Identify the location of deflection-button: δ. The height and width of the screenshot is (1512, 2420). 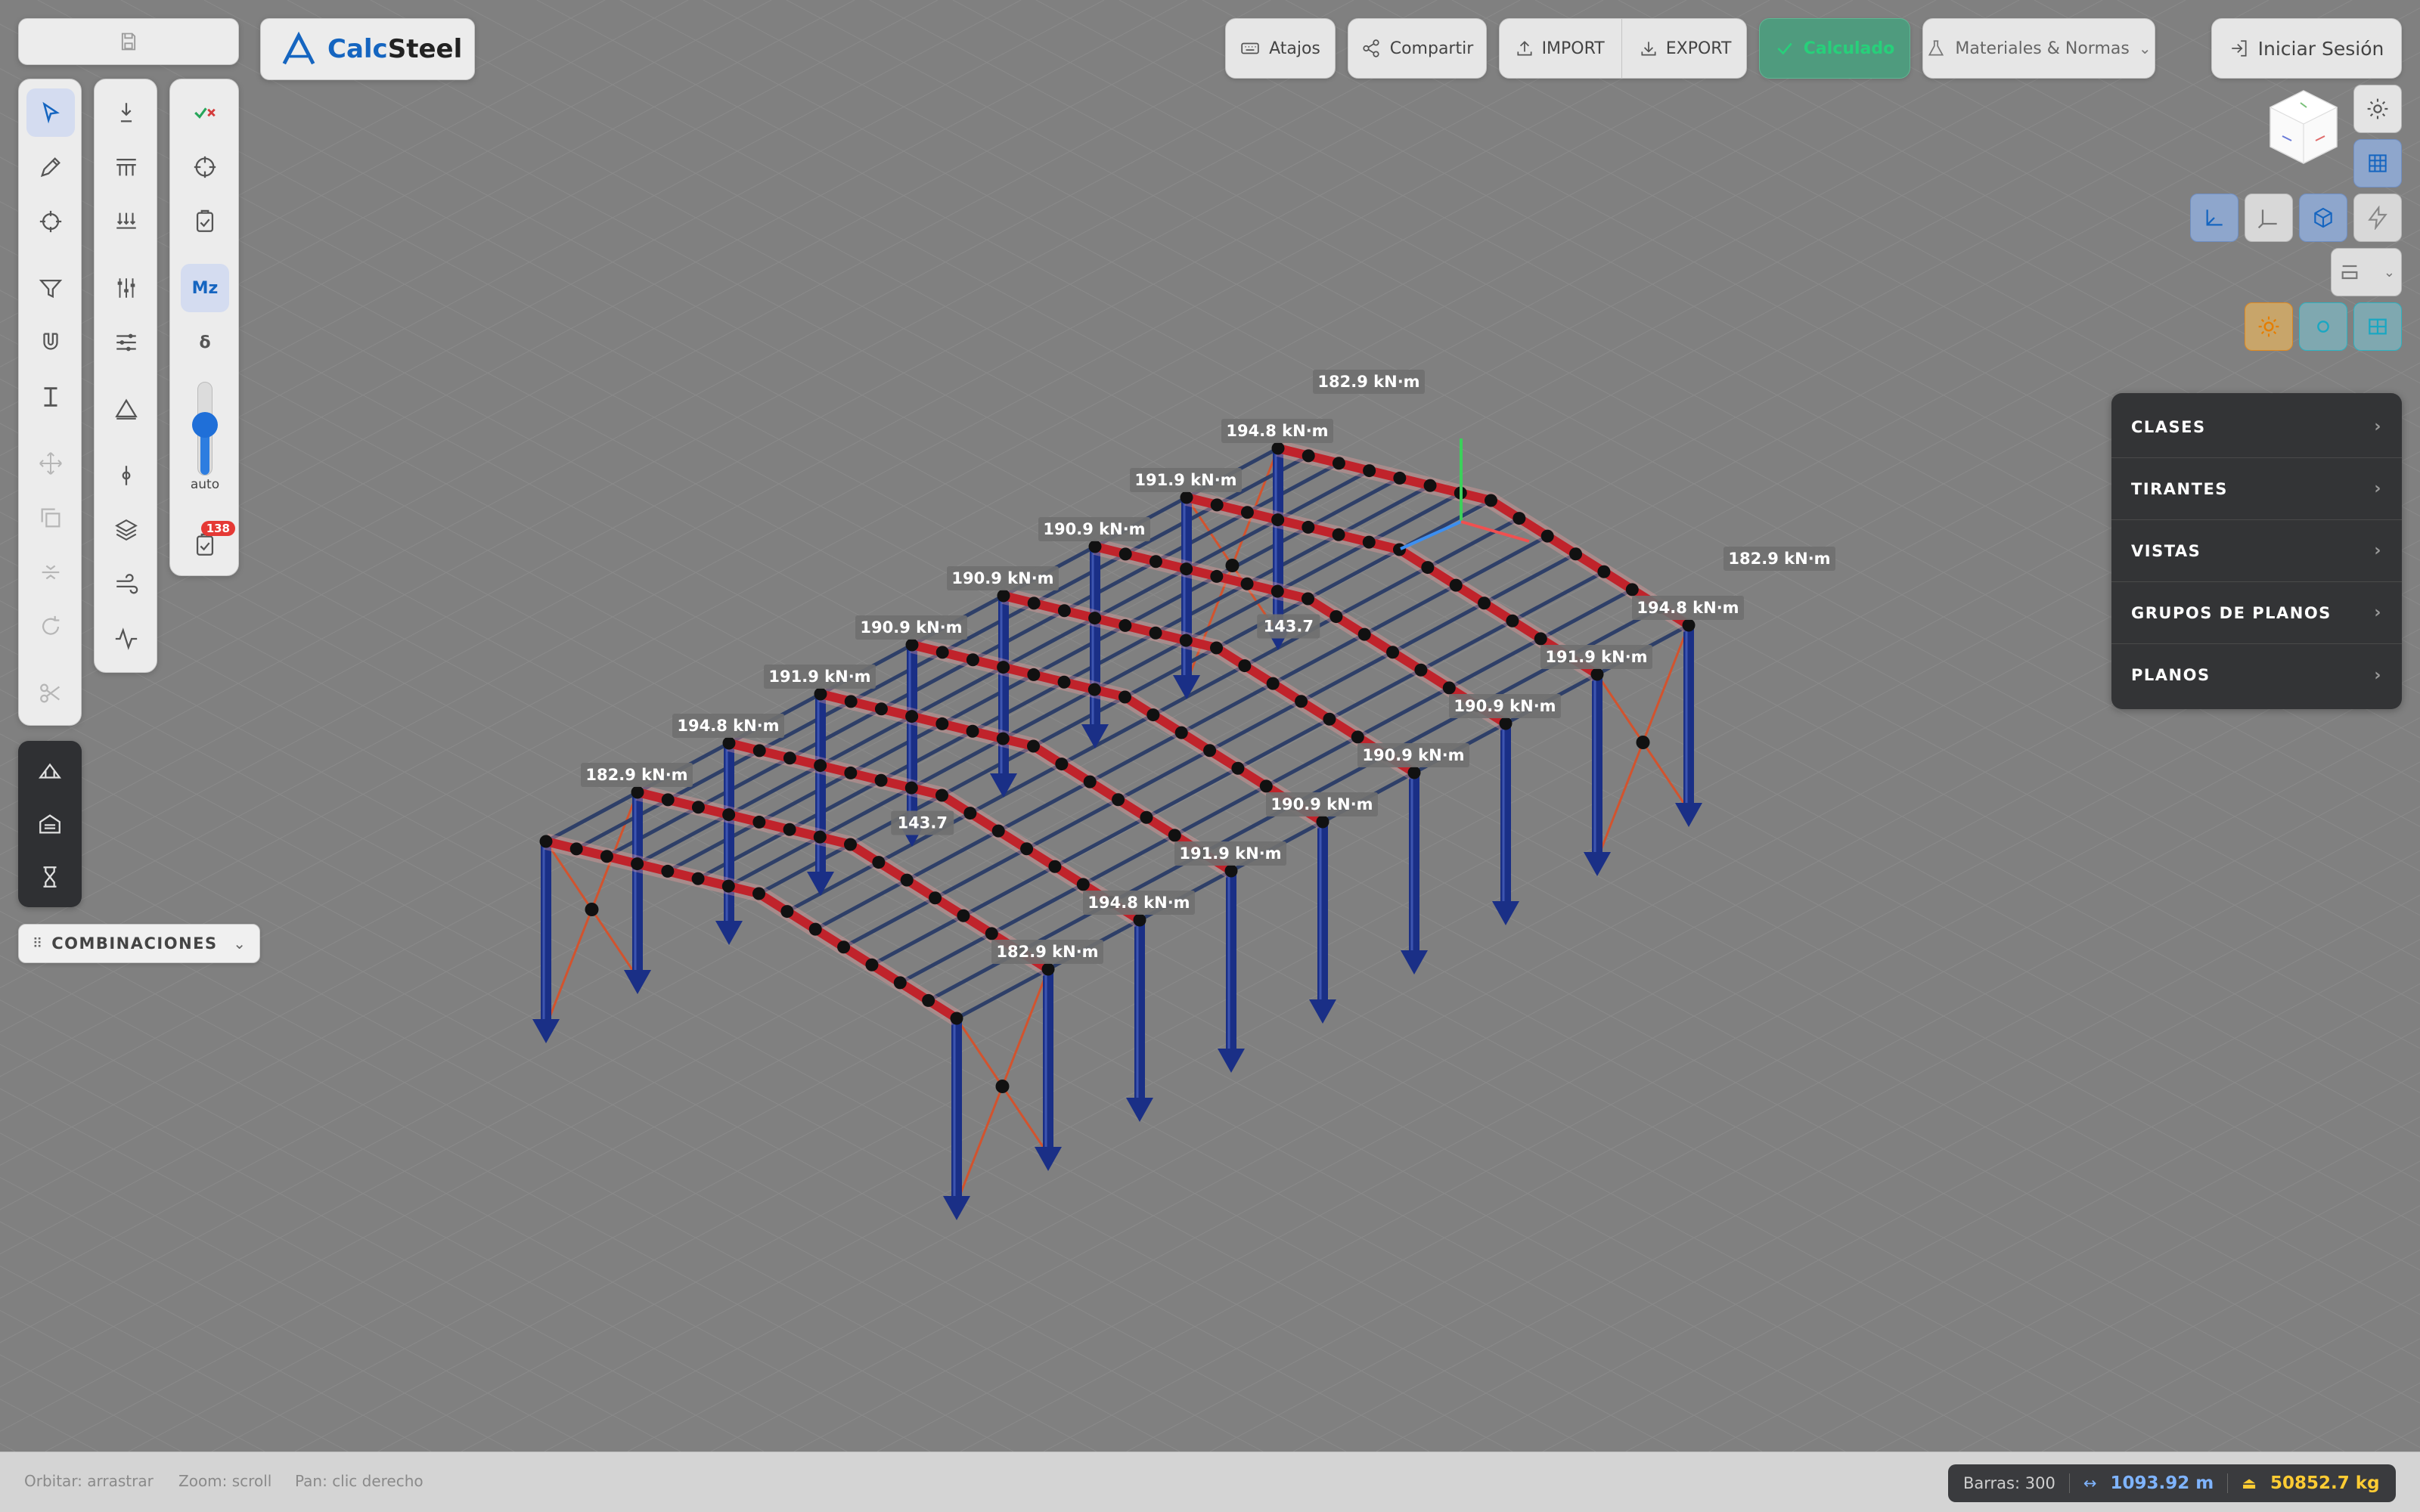
(205, 342).